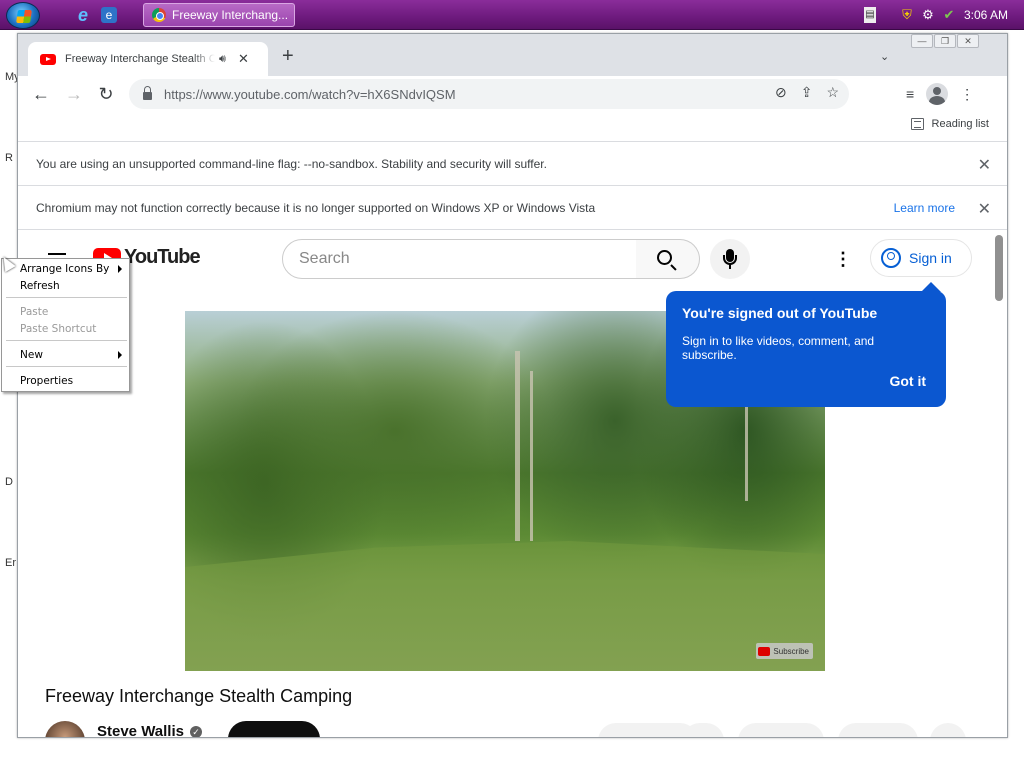  What do you see at coordinates (930, 258) in the screenshot?
I see `sign-in-label: Sign in` at bounding box center [930, 258].